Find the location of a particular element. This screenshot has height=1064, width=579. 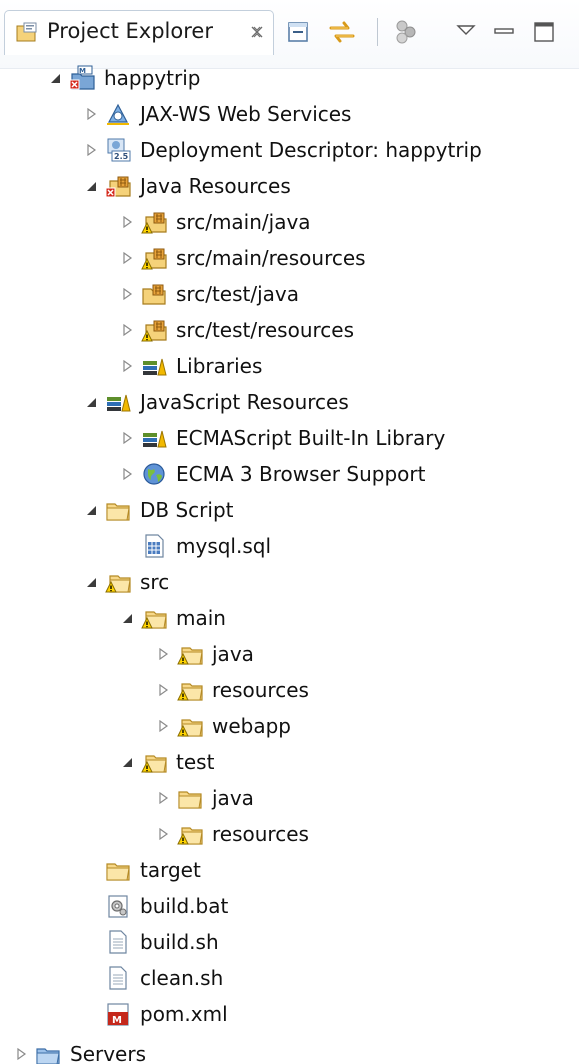

tree-node-label: test is located at coordinates (195, 762).